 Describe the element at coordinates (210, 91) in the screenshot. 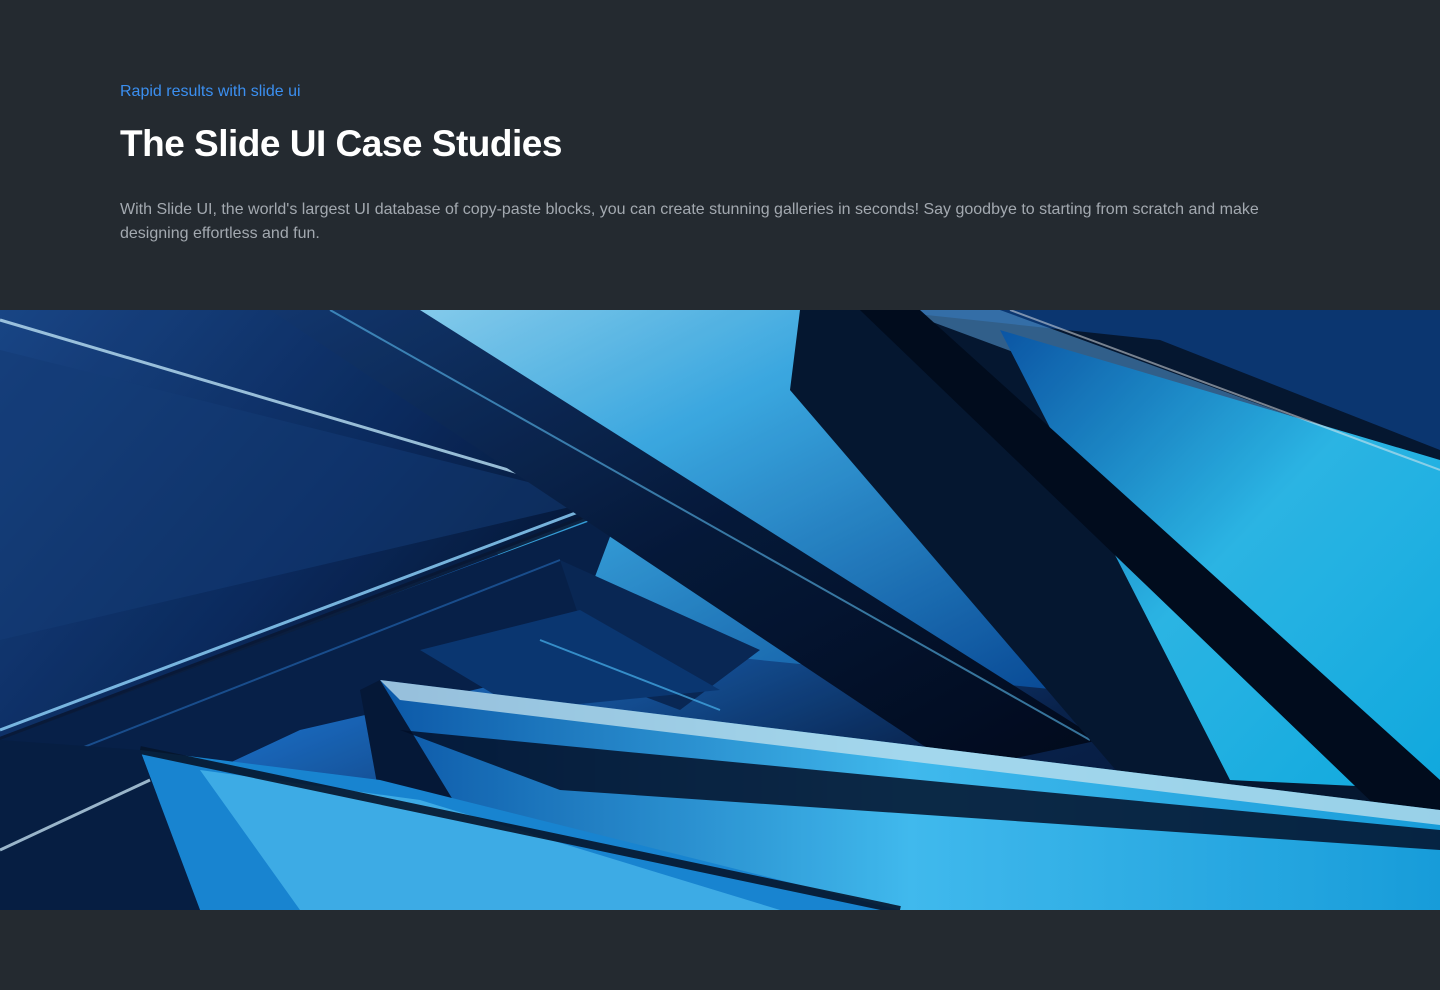

I see `hero-eyebrow: Rapid results with slide ui` at that location.